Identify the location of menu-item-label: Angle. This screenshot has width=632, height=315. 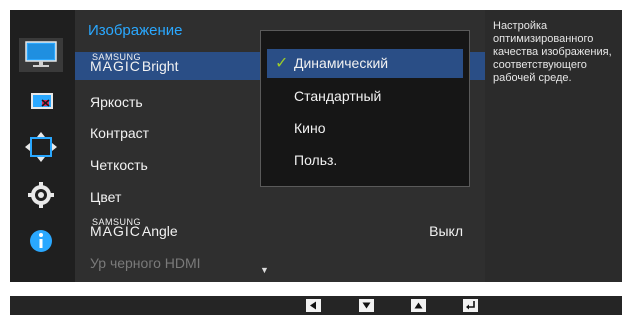
(159, 231).